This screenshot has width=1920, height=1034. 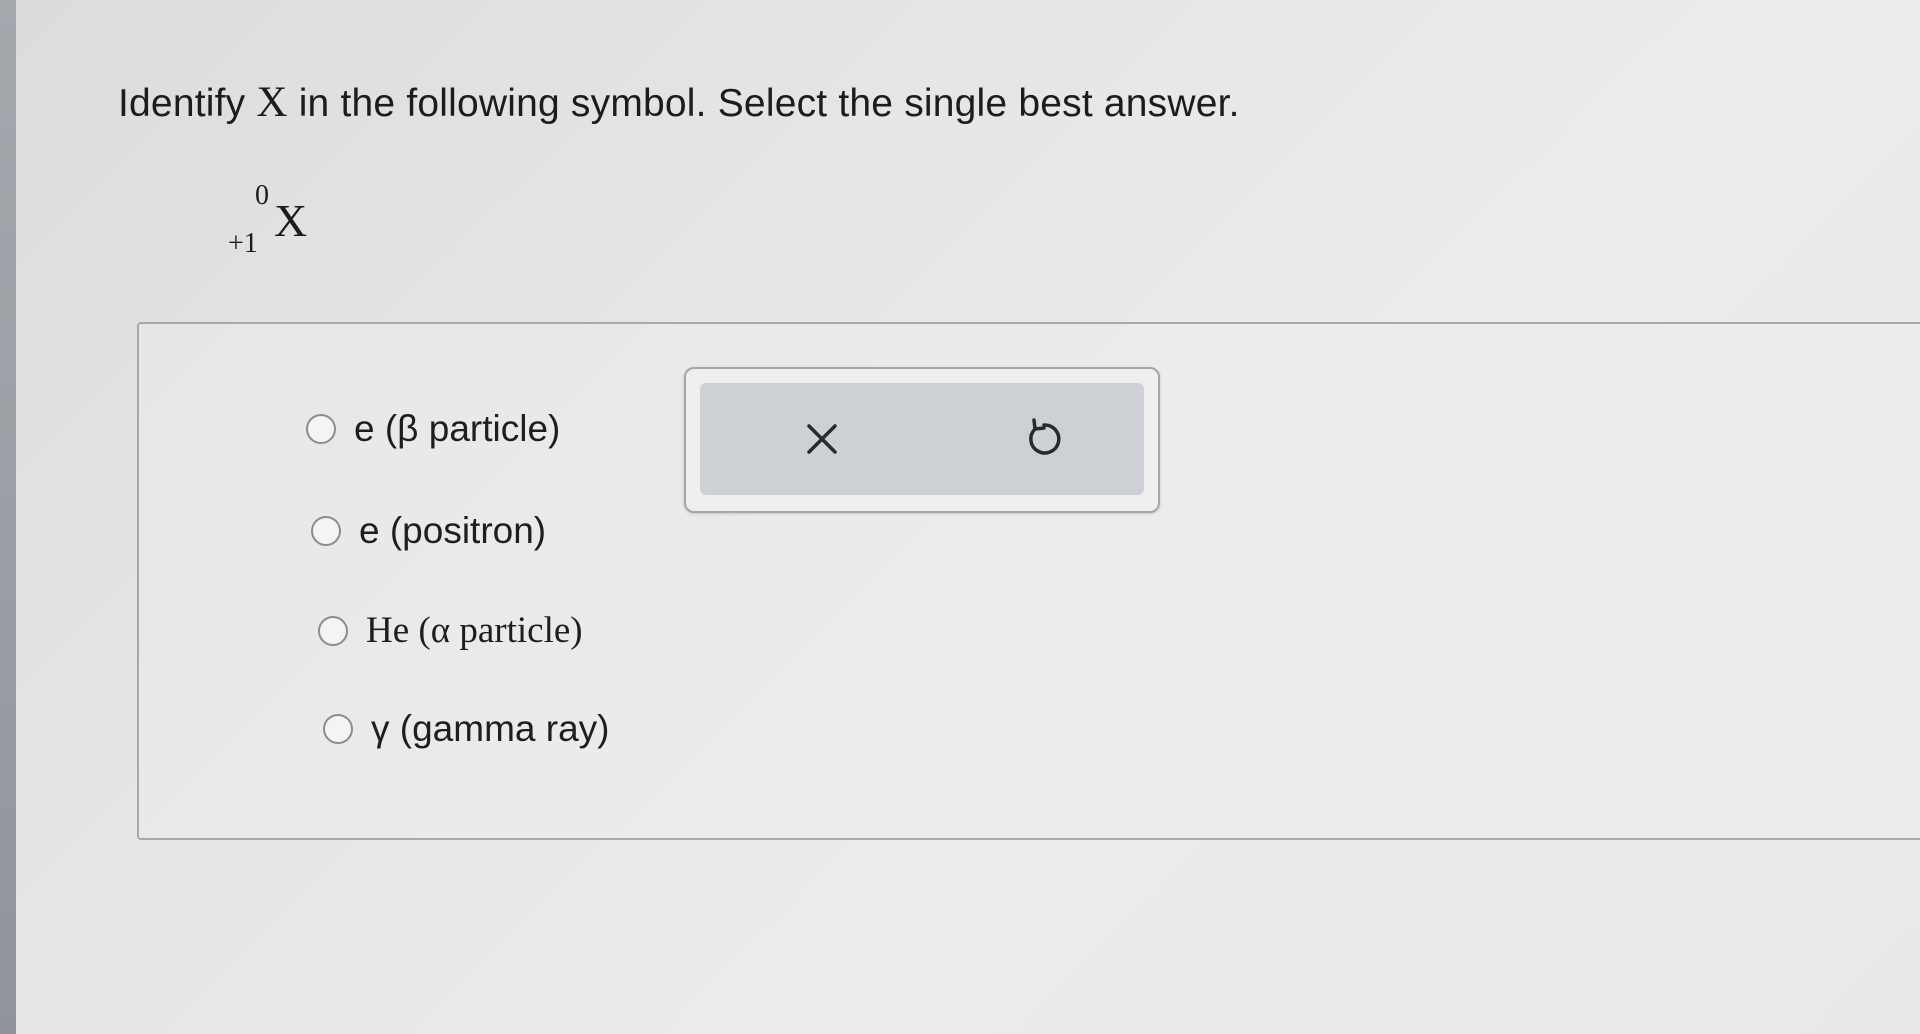 What do you see at coordinates (262, 195) in the screenshot?
I see `mass-number: 0` at bounding box center [262, 195].